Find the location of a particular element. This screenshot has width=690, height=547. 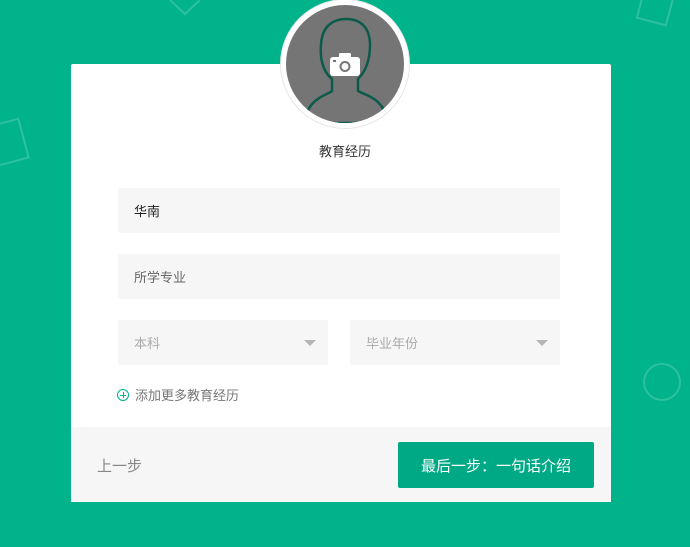

add-more-education-button: 添加更多教育经历 is located at coordinates (178, 394).